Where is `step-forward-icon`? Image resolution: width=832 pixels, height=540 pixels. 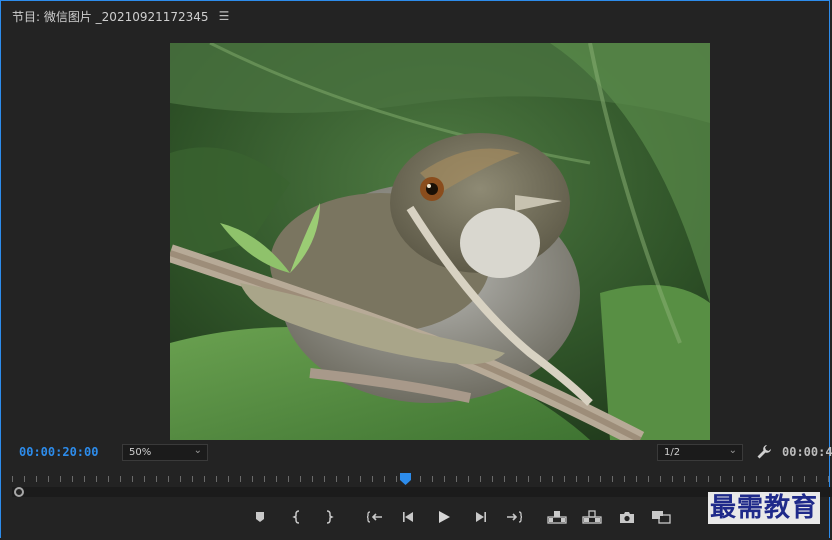
step-forward-icon is located at coordinates (481, 517).